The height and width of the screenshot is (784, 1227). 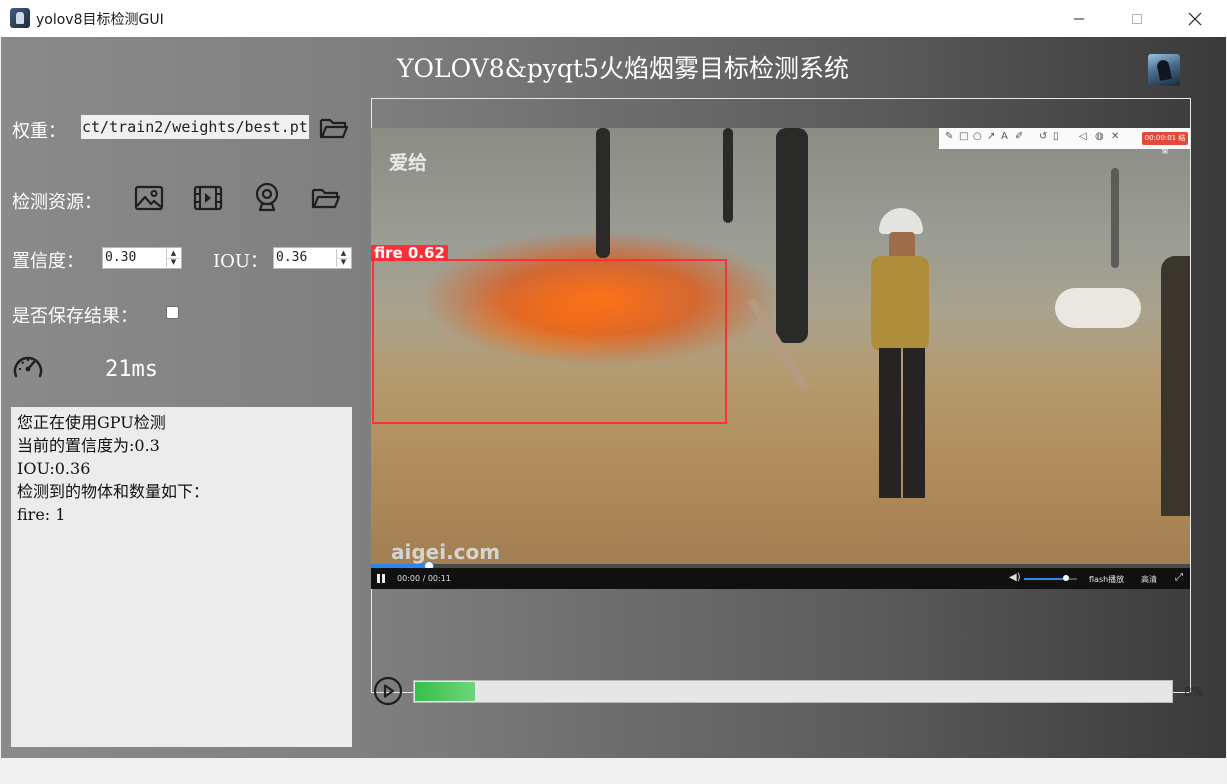 I want to click on log-line: fire: 1, so click(x=41, y=514).